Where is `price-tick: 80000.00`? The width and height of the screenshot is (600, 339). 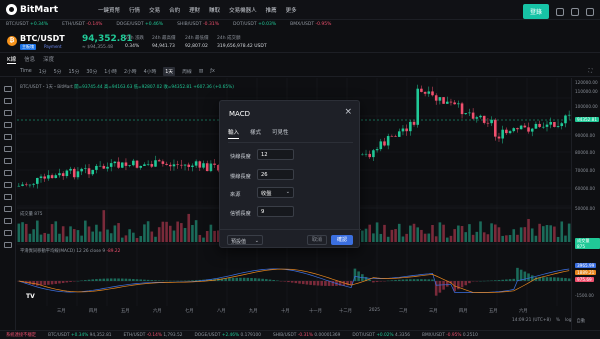
price-tick: 80000.00 is located at coordinates (585, 152).